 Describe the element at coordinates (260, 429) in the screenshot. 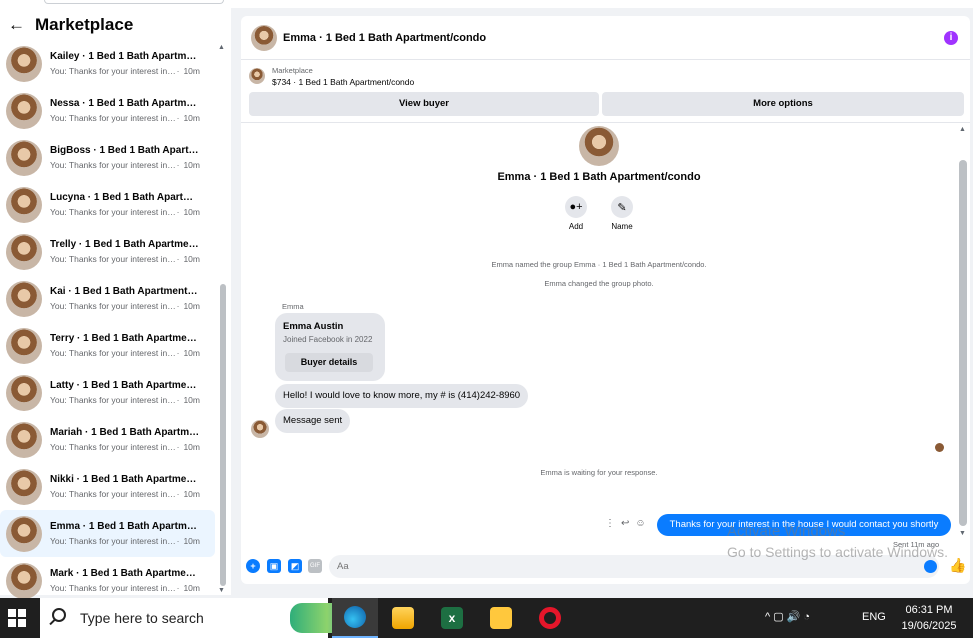

I see `sender-avatar` at that location.